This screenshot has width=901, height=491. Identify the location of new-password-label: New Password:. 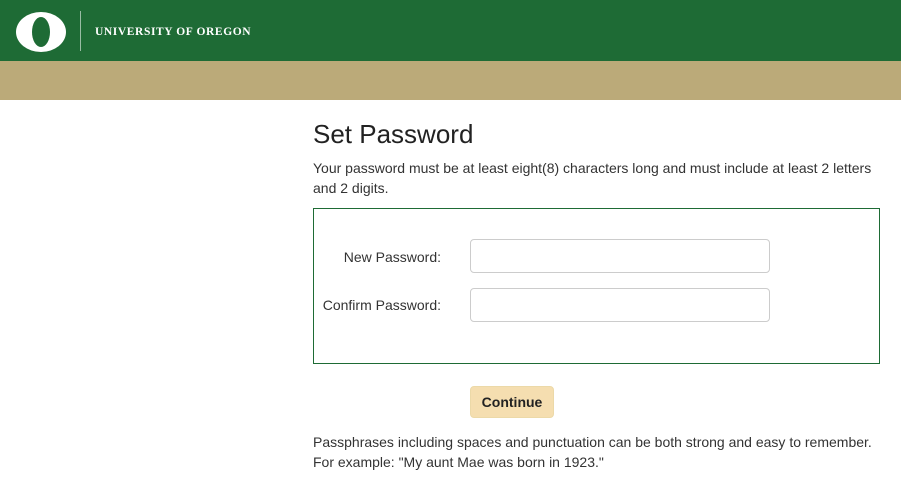
(392, 257).